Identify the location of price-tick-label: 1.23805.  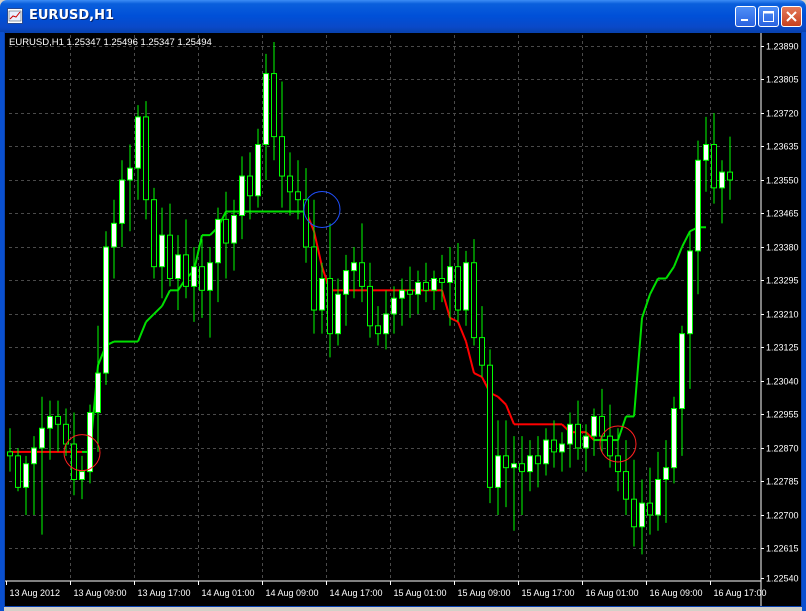
(782, 80).